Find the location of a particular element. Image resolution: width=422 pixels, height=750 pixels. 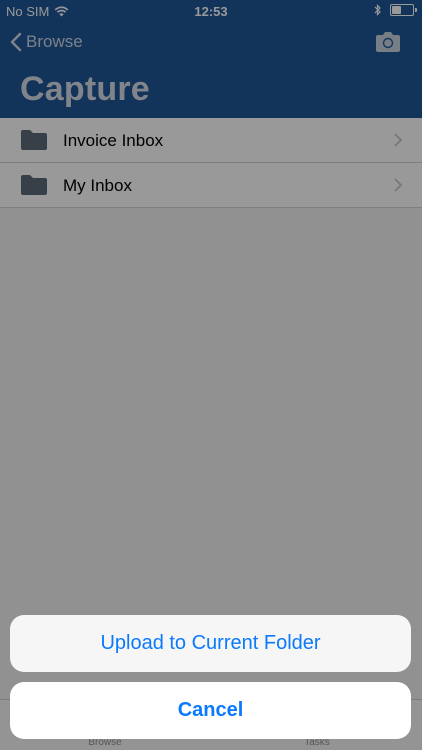

action-sheet-cancel: Cancel is located at coordinates (210, 710).